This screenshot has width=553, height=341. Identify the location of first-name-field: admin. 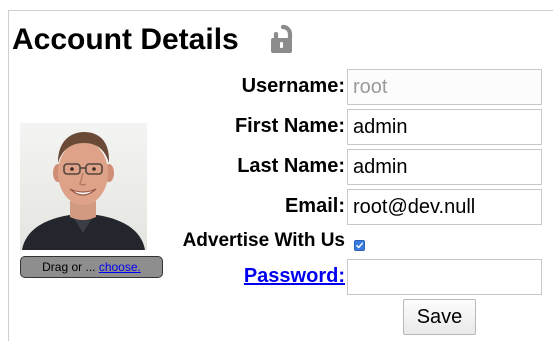
(444, 127).